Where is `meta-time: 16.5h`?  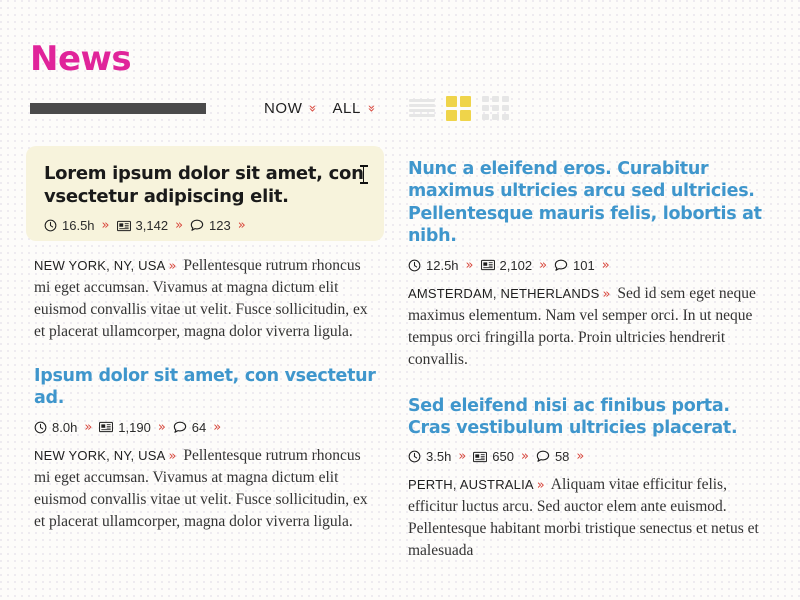 meta-time: 16.5h is located at coordinates (69, 225).